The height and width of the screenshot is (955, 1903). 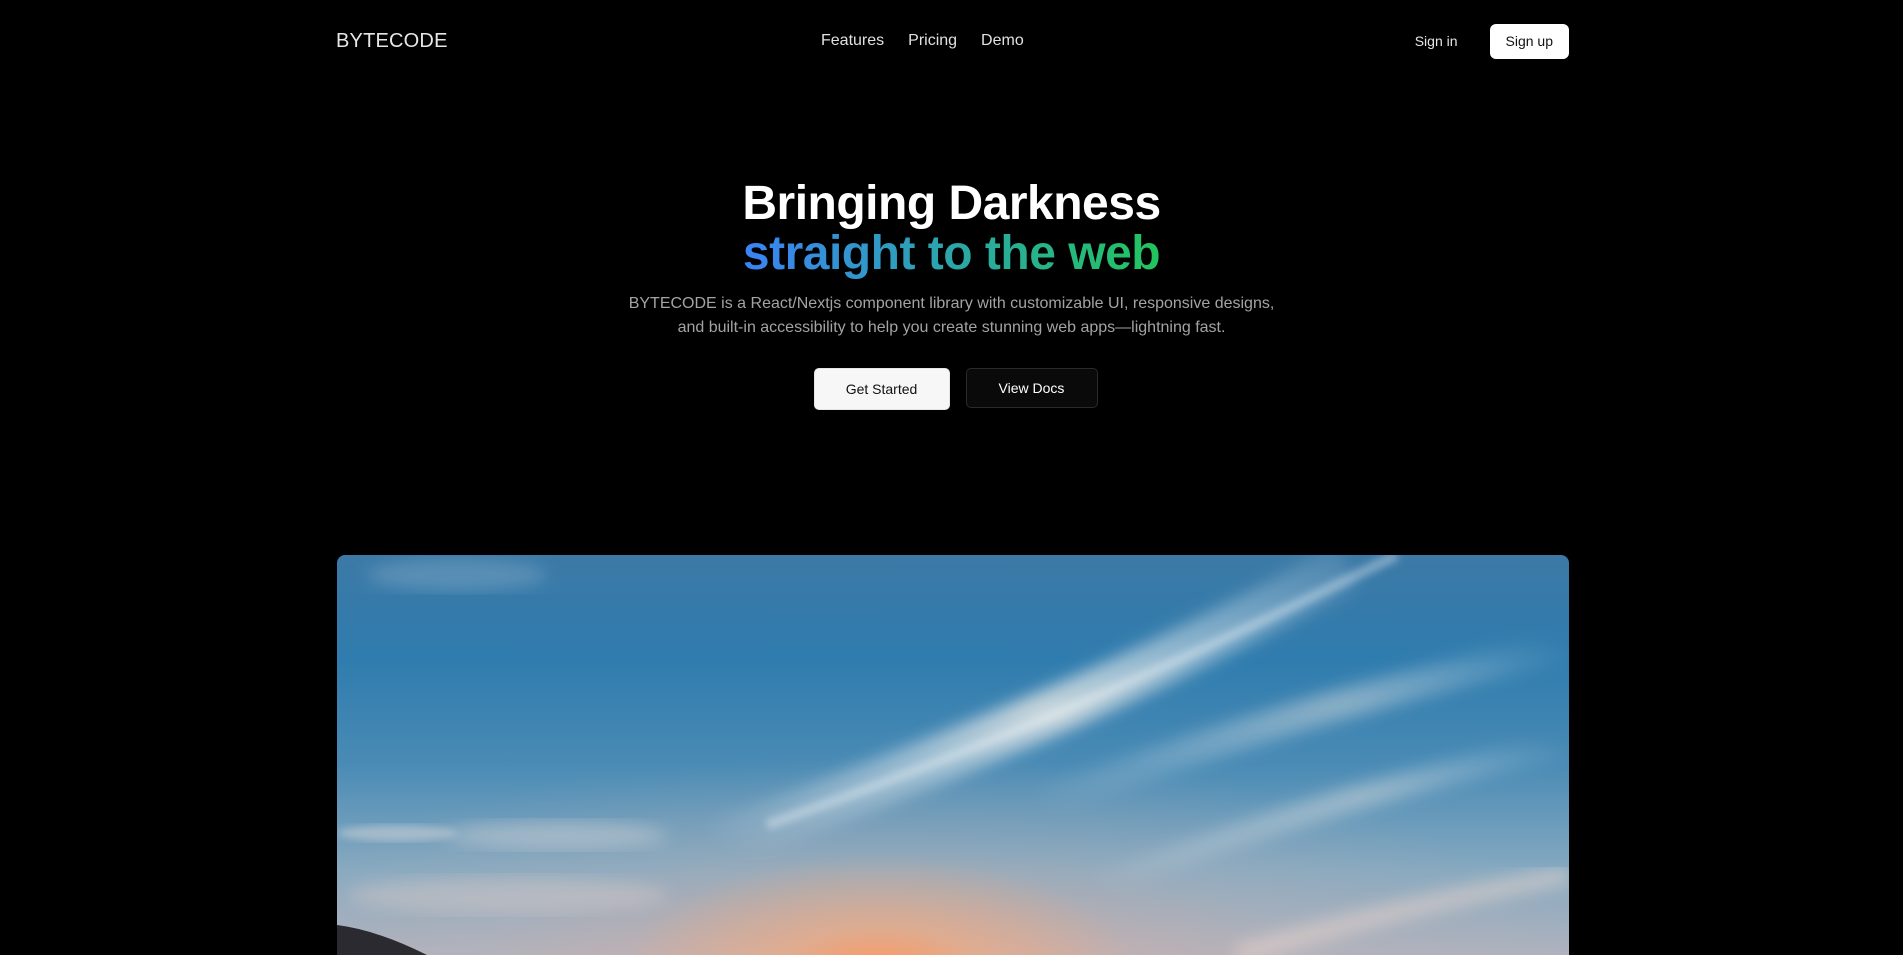 What do you see at coordinates (392, 41) in the screenshot?
I see `brand-logo: BYTECODE` at bounding box center [392, 41].